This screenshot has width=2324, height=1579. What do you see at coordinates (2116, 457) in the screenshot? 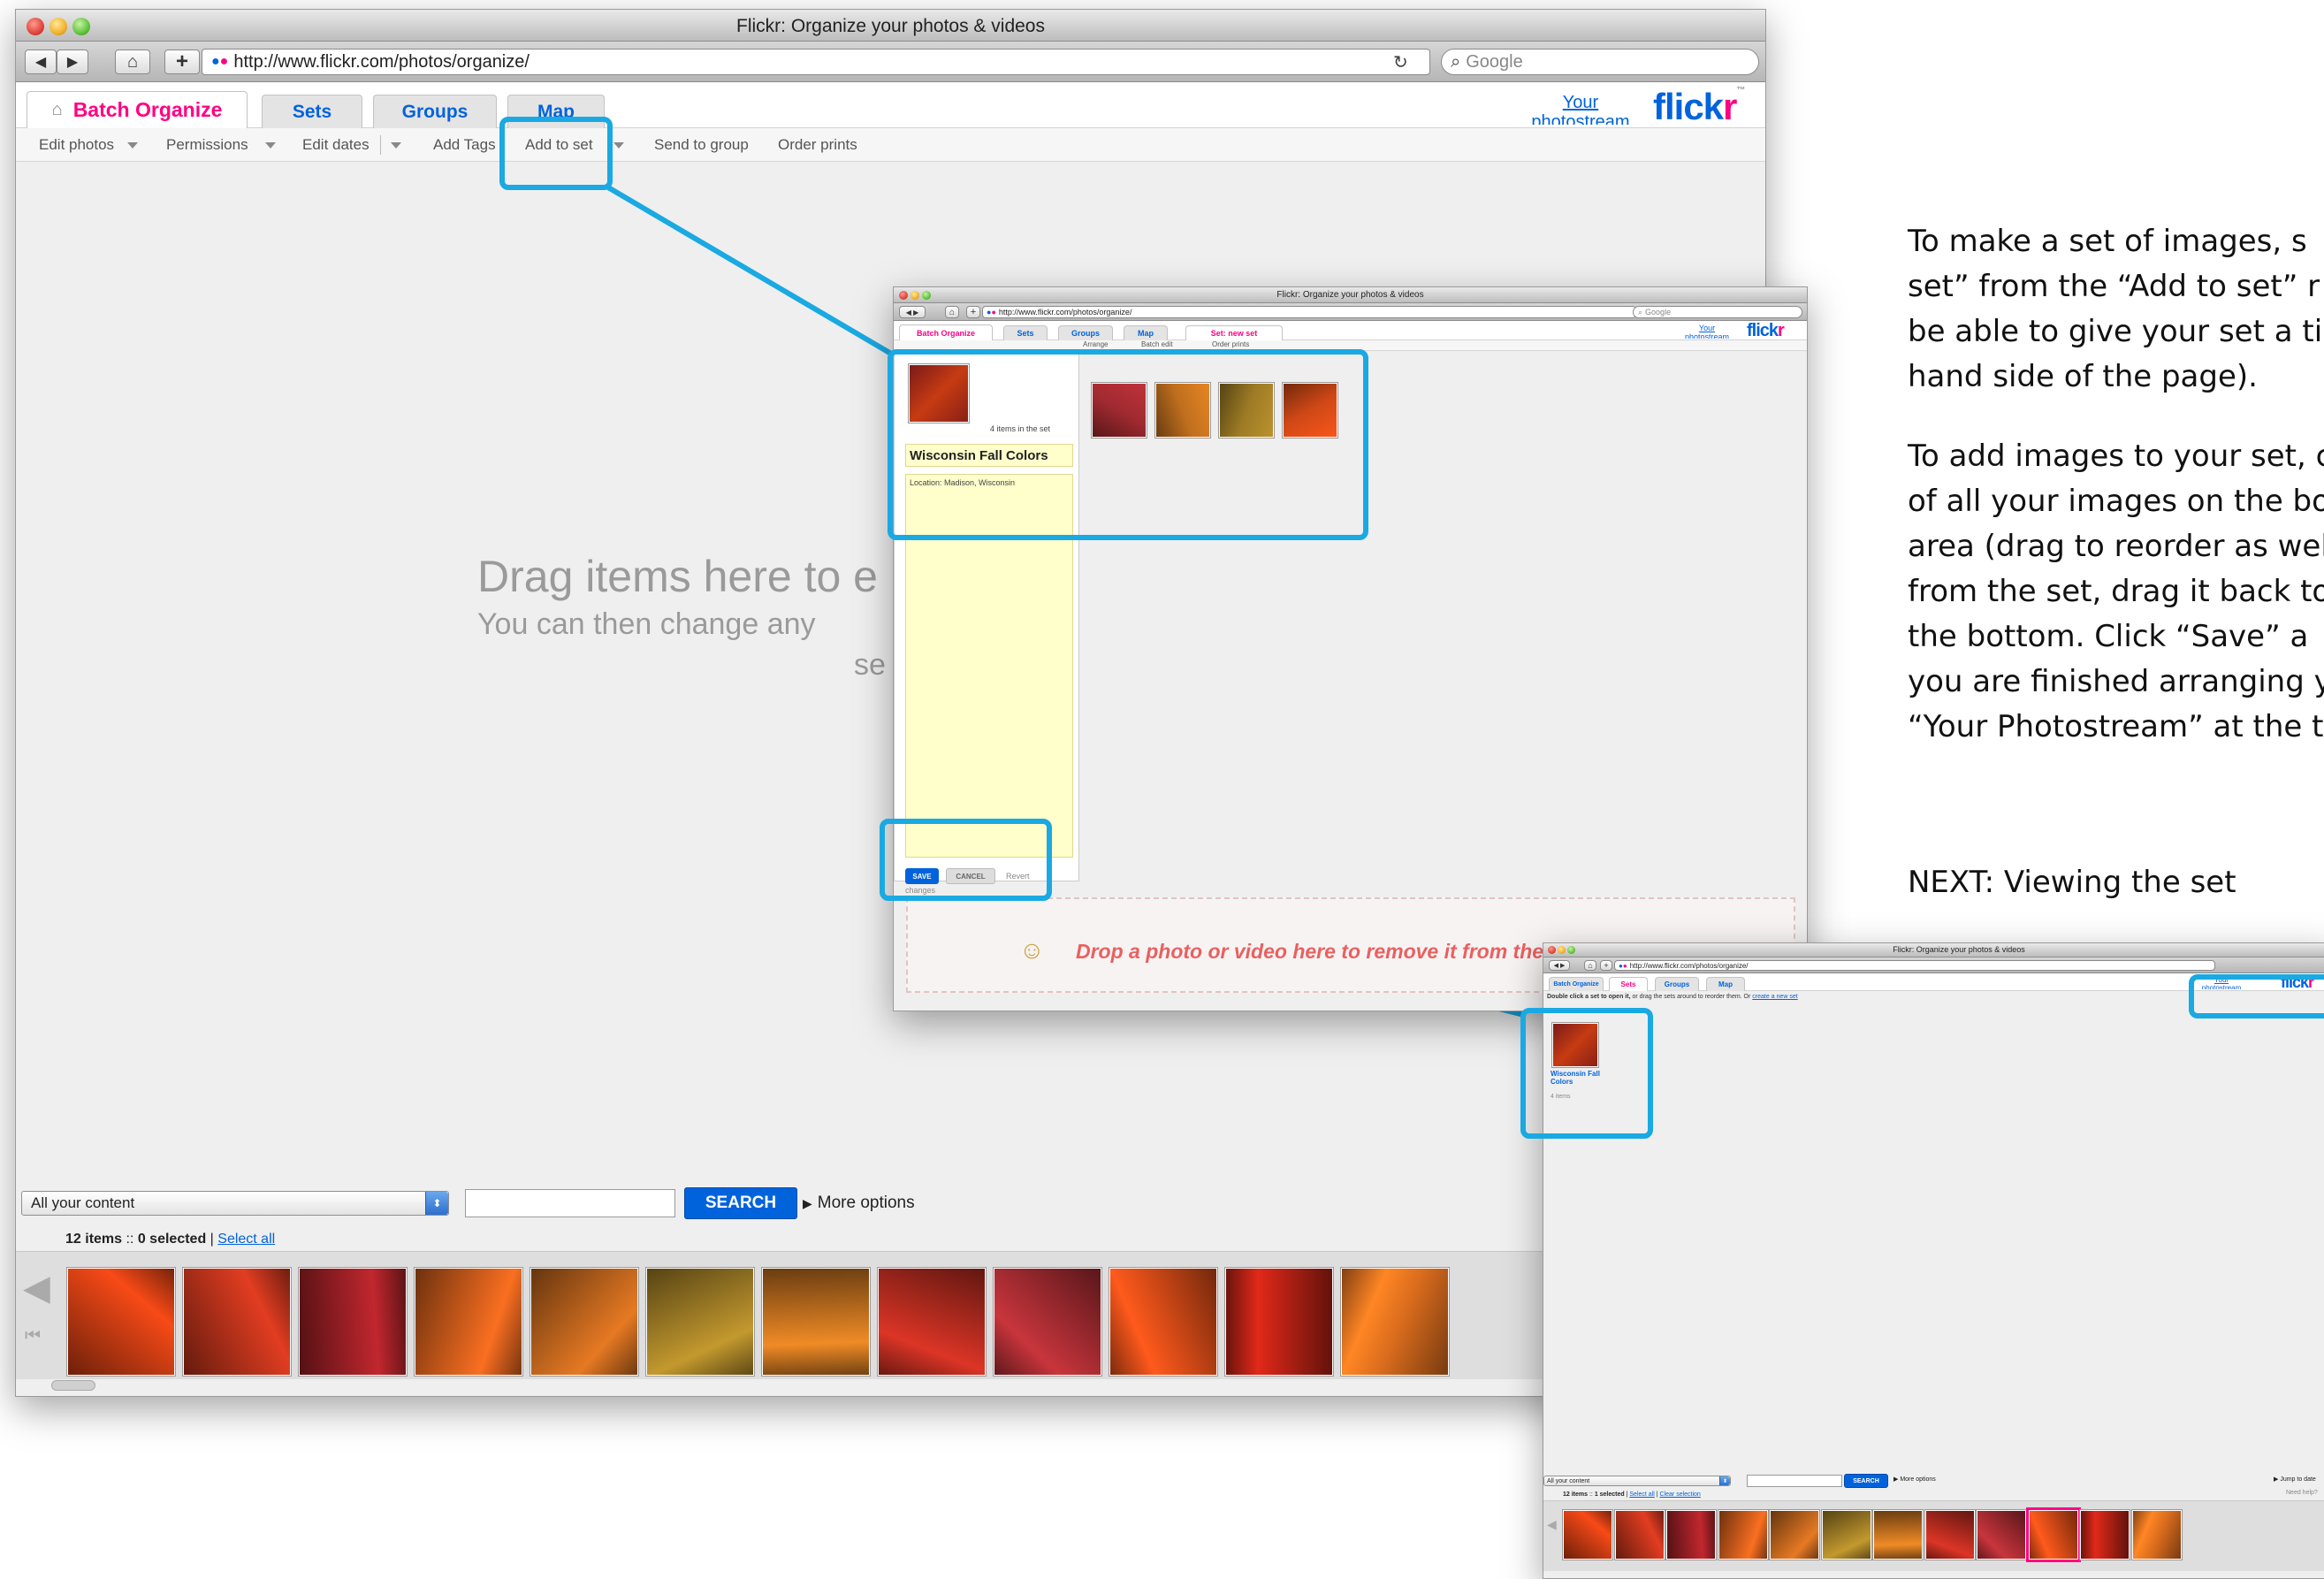
I see `instruction-line: To add images to your set, c` at bounding box center [2116, 457].